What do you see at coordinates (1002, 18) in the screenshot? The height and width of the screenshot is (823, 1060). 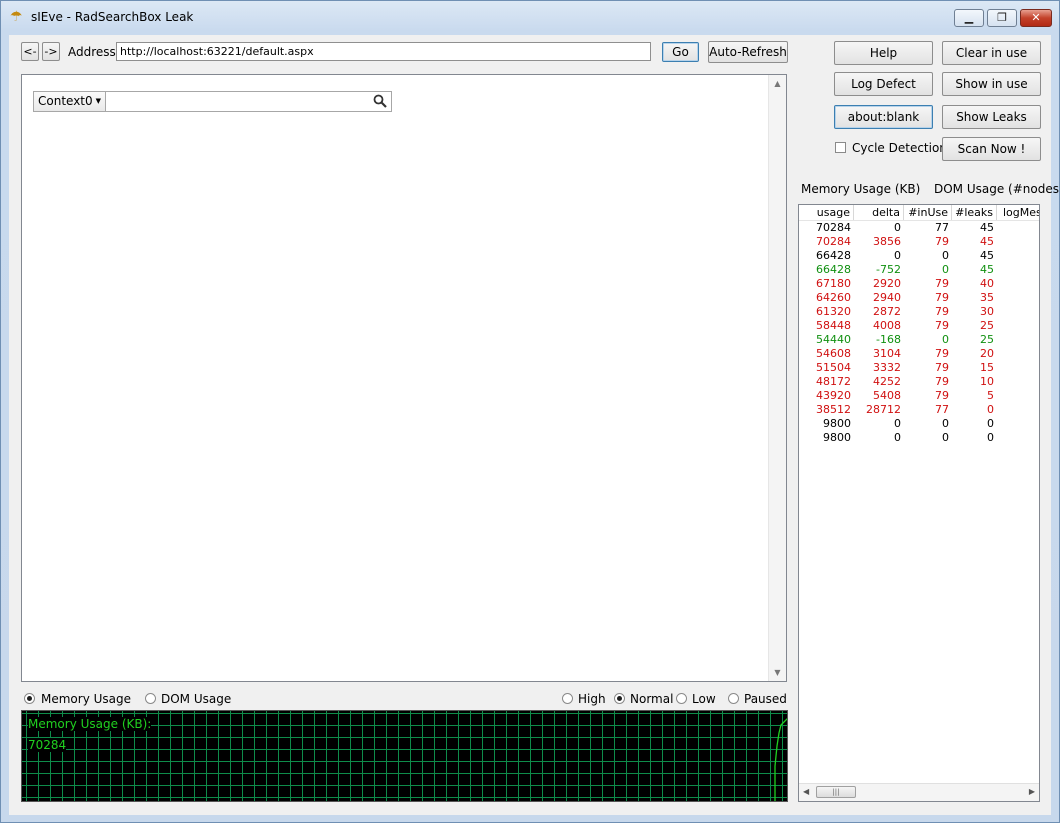 I see `restore-button: ❐` at bounding box center [1002, 18].